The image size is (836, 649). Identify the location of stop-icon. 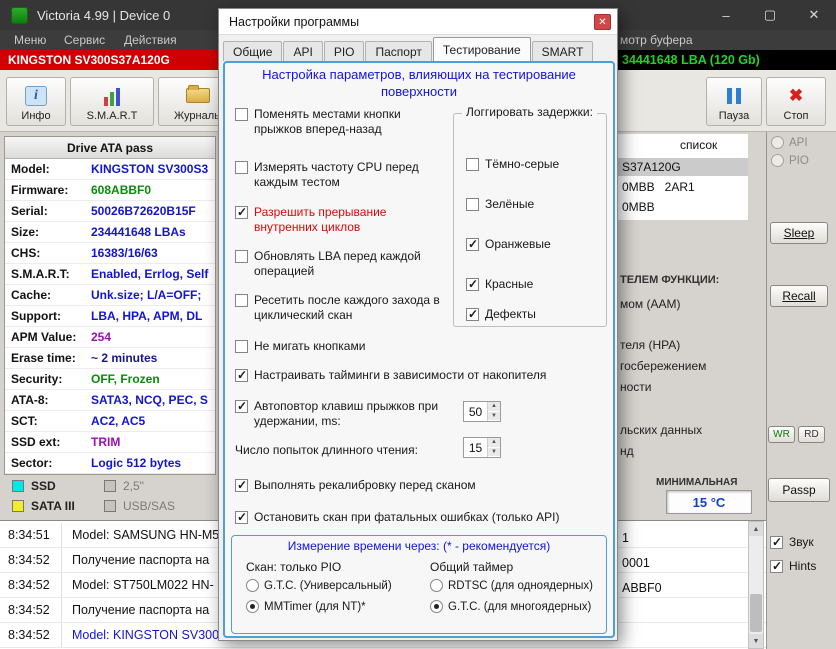
(796, 95).